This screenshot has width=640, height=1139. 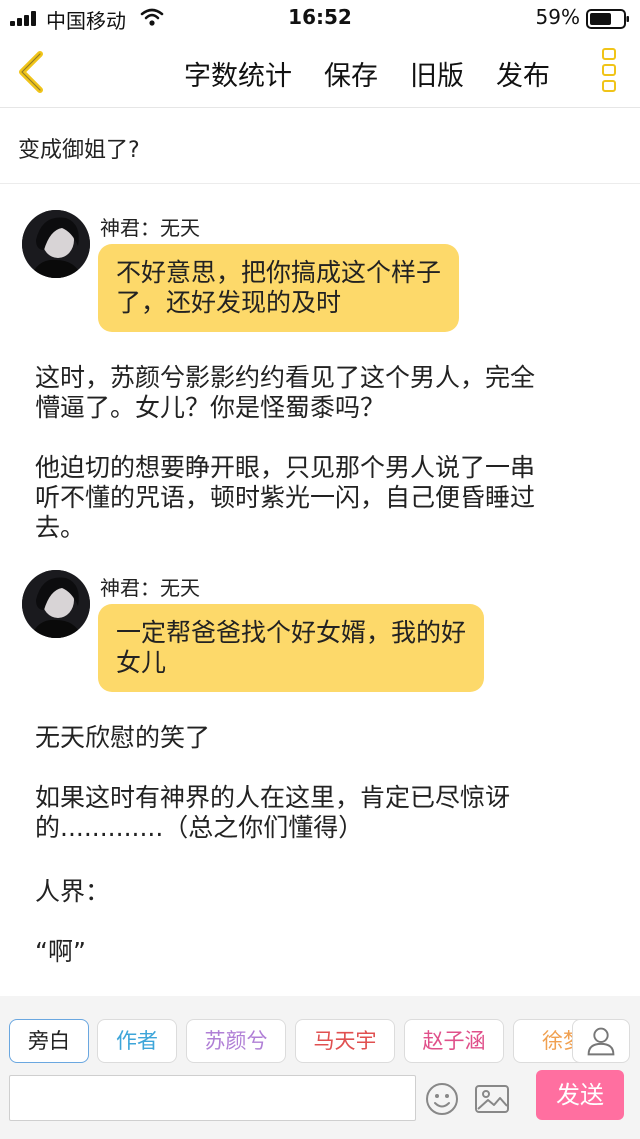 What do you see at coordinates (580, 1095) in the screenshot?
I see `send-button: 发送` at bounding box center [580, 1095].